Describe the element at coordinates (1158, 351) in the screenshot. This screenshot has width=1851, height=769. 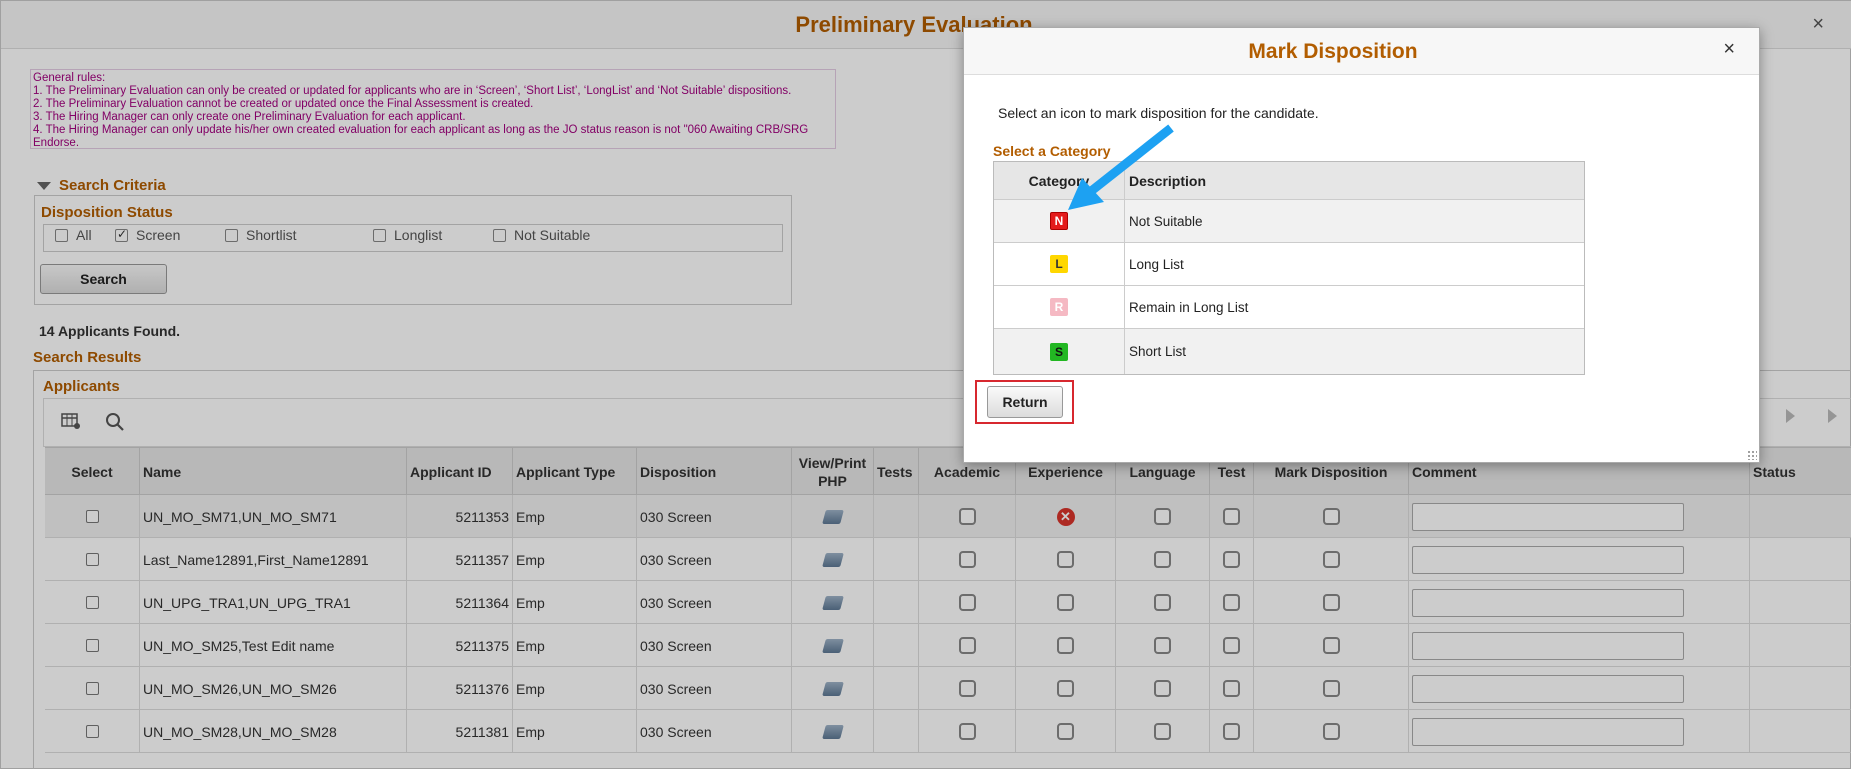
I see `description-cell: Short List` at that location.